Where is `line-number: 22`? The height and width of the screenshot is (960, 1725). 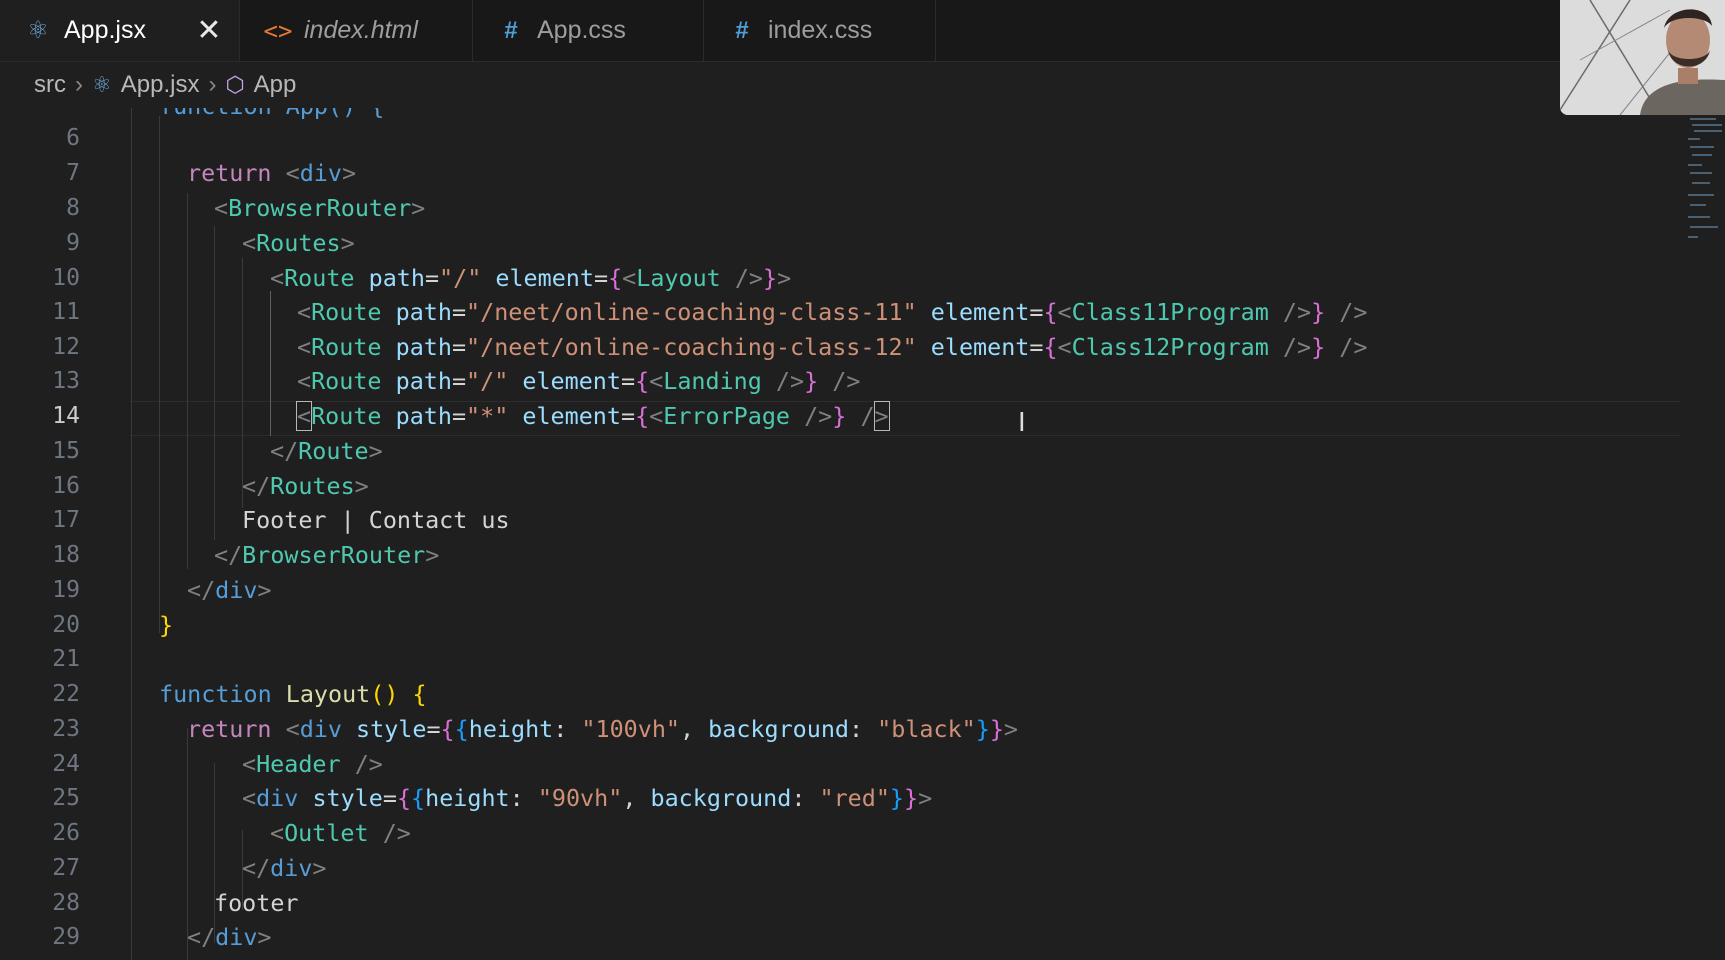
line-number: 22 is located at coordinates (66, 694).